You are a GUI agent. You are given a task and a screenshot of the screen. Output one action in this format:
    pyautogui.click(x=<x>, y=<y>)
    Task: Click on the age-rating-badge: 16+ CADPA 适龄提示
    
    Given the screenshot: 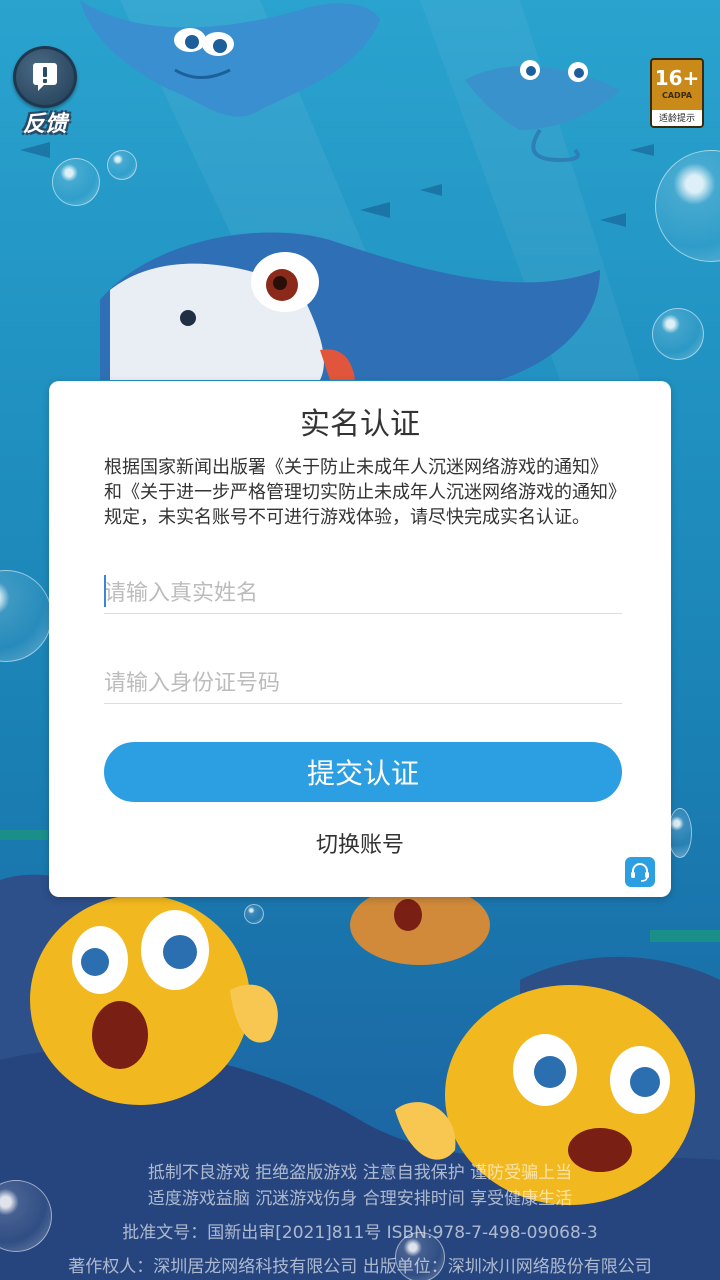 What is the action you would take?
    pyautogui.click(x=677, y=93)
    